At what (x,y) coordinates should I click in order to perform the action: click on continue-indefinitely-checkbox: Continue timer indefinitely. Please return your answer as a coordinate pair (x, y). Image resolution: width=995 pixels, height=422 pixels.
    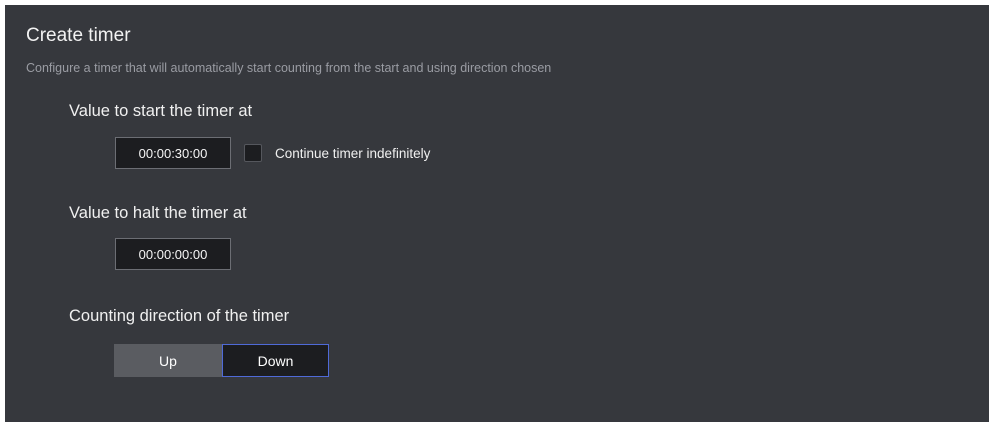
    Looking at the image, I should click on (337, 153).